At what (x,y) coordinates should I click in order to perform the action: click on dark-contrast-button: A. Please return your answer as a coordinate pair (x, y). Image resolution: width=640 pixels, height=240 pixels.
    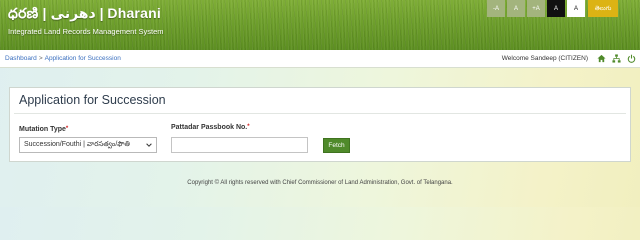
    Looking at the image, I should click on (556, 8).